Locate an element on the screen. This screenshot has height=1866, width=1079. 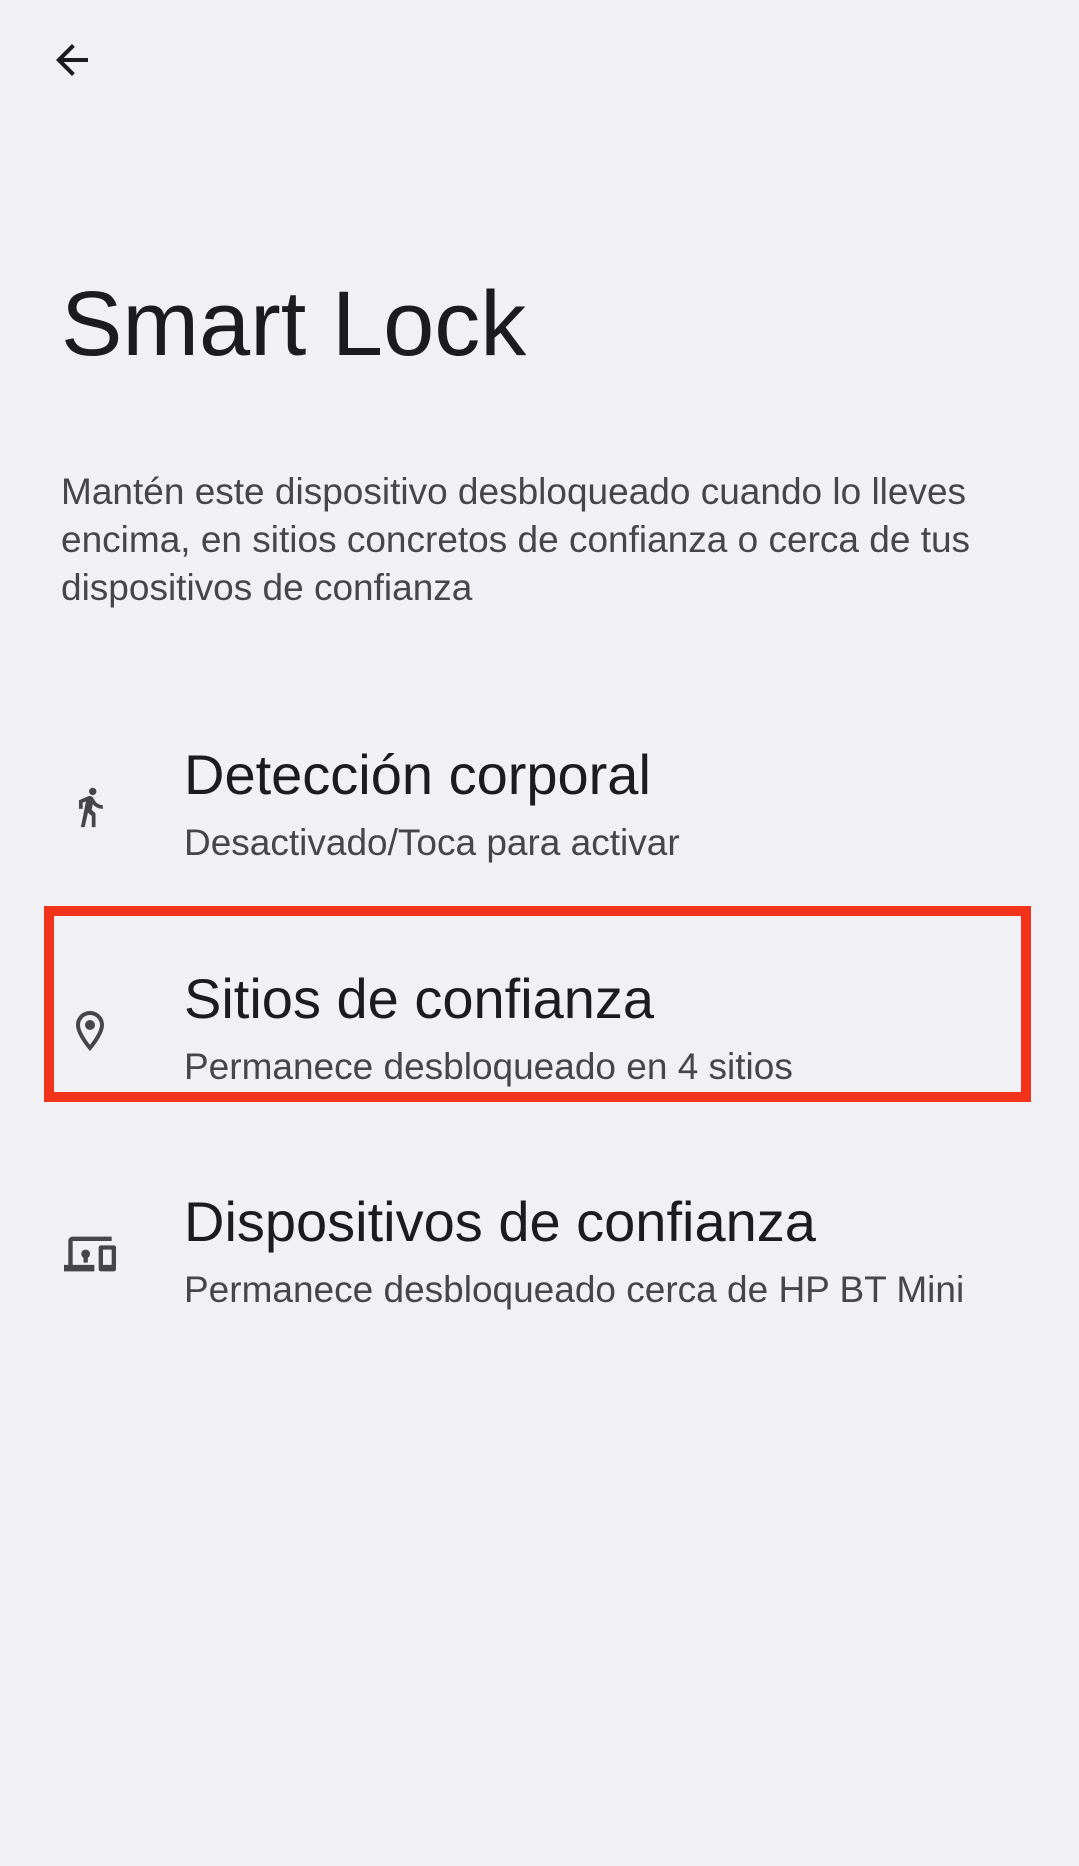
location-pin-icon is located at coordinates (90, 1031).